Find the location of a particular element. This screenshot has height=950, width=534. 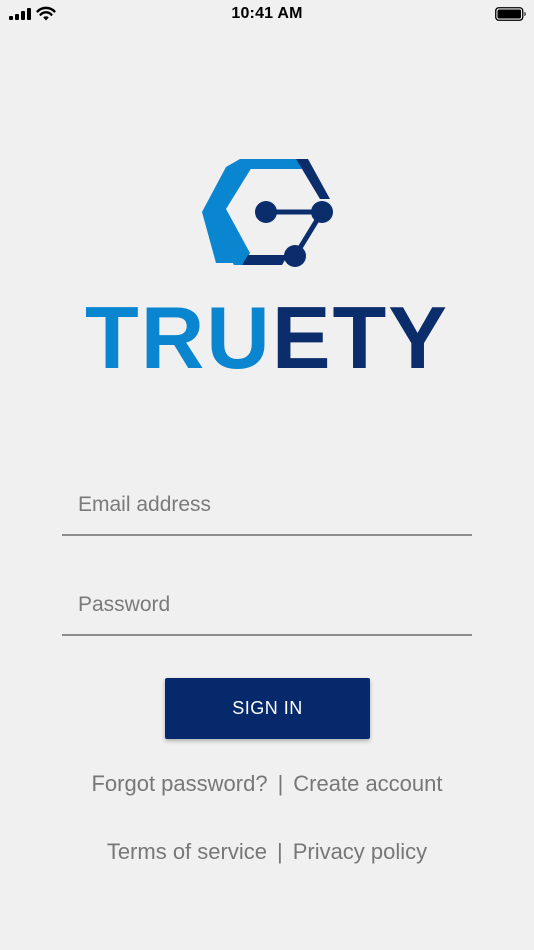

email-field is located at coordinates (268, 505).